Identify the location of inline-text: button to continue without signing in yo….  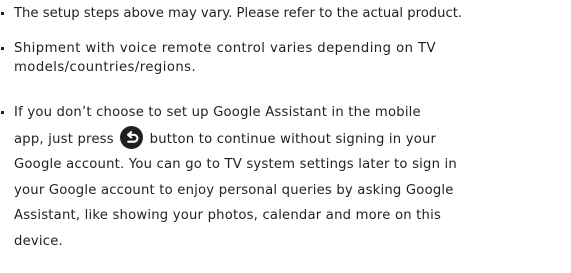
(293, 139).